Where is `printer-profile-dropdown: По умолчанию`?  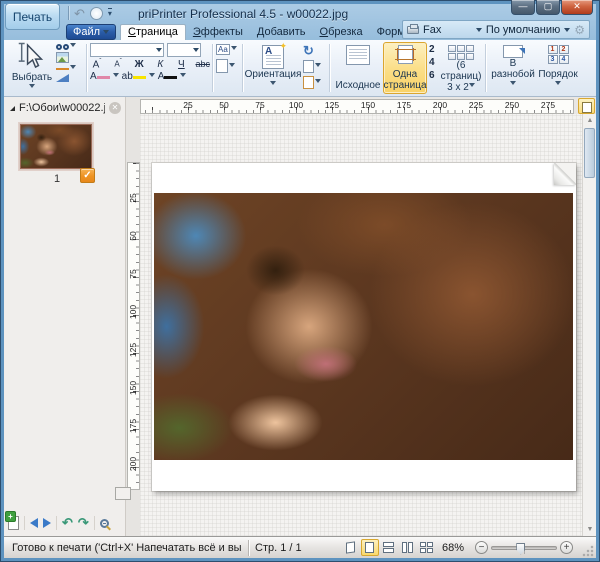 printer-profile-dropdown: По умолчанию is located at coordinates (523, 30).